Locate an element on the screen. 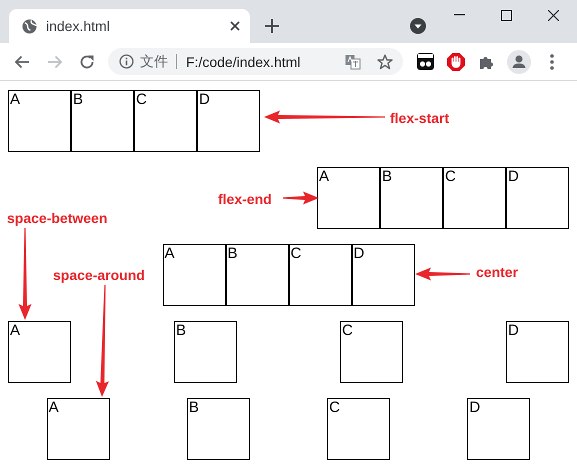  info-icon is located at coordinates (126, 61).